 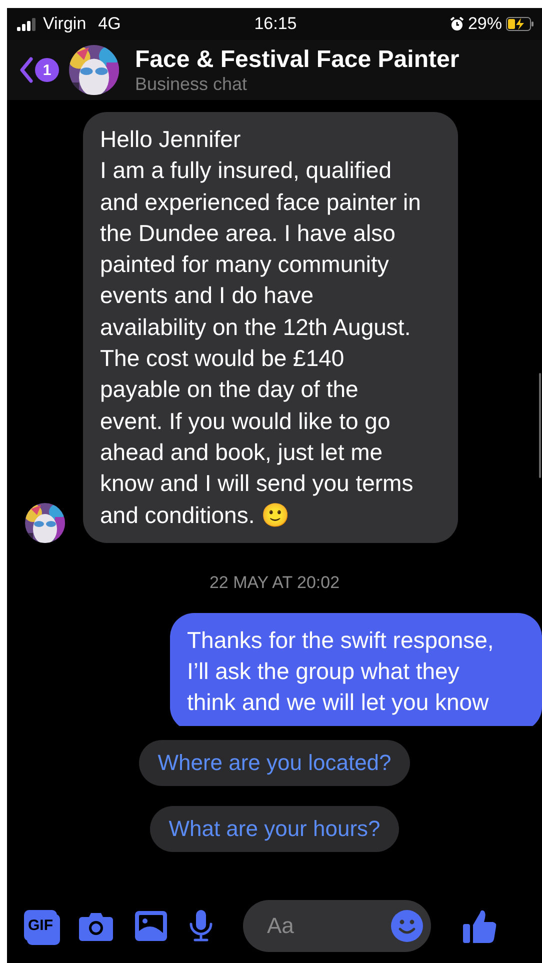 I want to click on back-chevron-icon, so click(x=26, y=70).